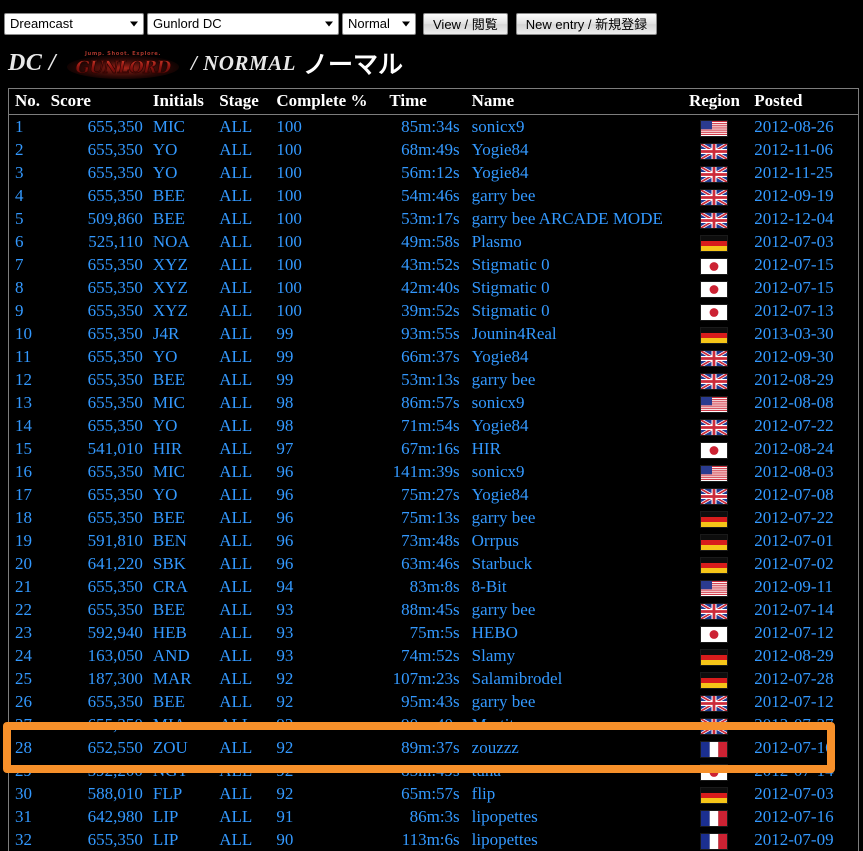 The height and width of the screenshot is (851, 863). Describe the element at coordinates (27, 195) in the screenshot. I see `cell-no: 4` at that location.